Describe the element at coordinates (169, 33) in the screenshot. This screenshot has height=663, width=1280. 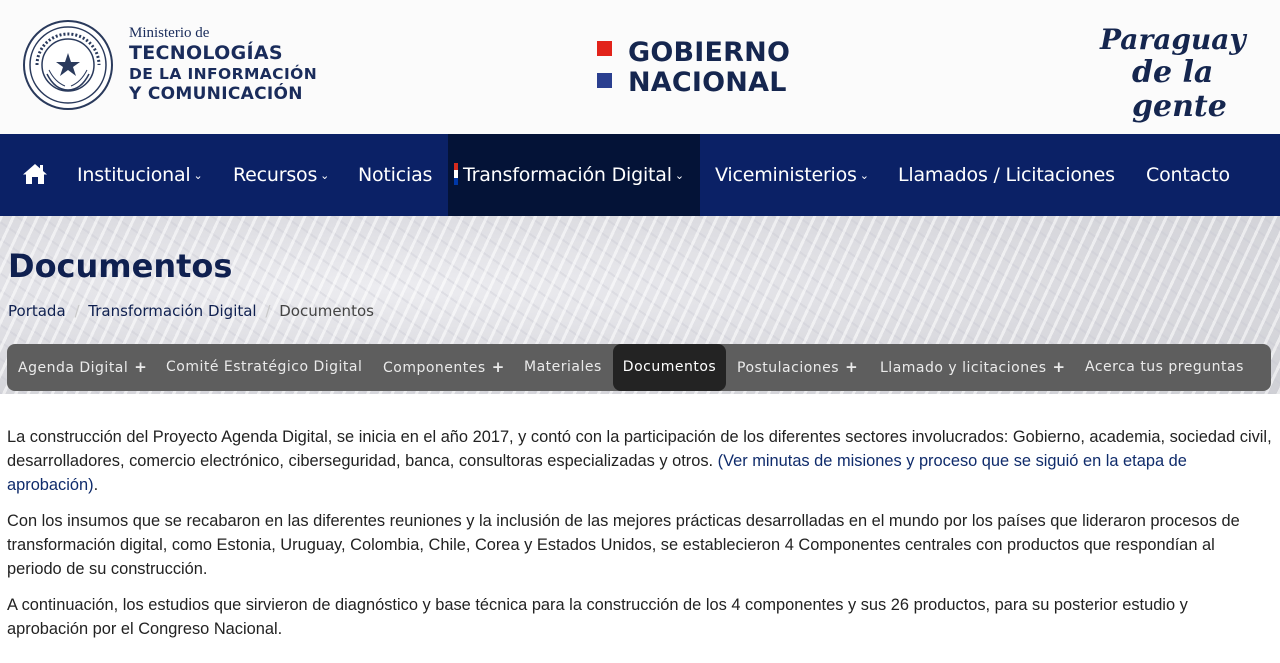
I see `ministry-line-1: Ministerio de` at that location.